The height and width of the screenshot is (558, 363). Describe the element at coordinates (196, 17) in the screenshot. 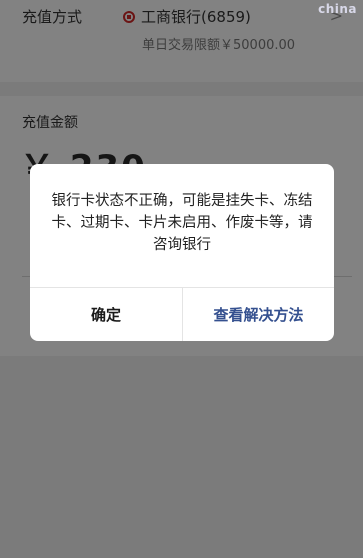

I see `bank-card-name: 工商银行(6859)` at that location.